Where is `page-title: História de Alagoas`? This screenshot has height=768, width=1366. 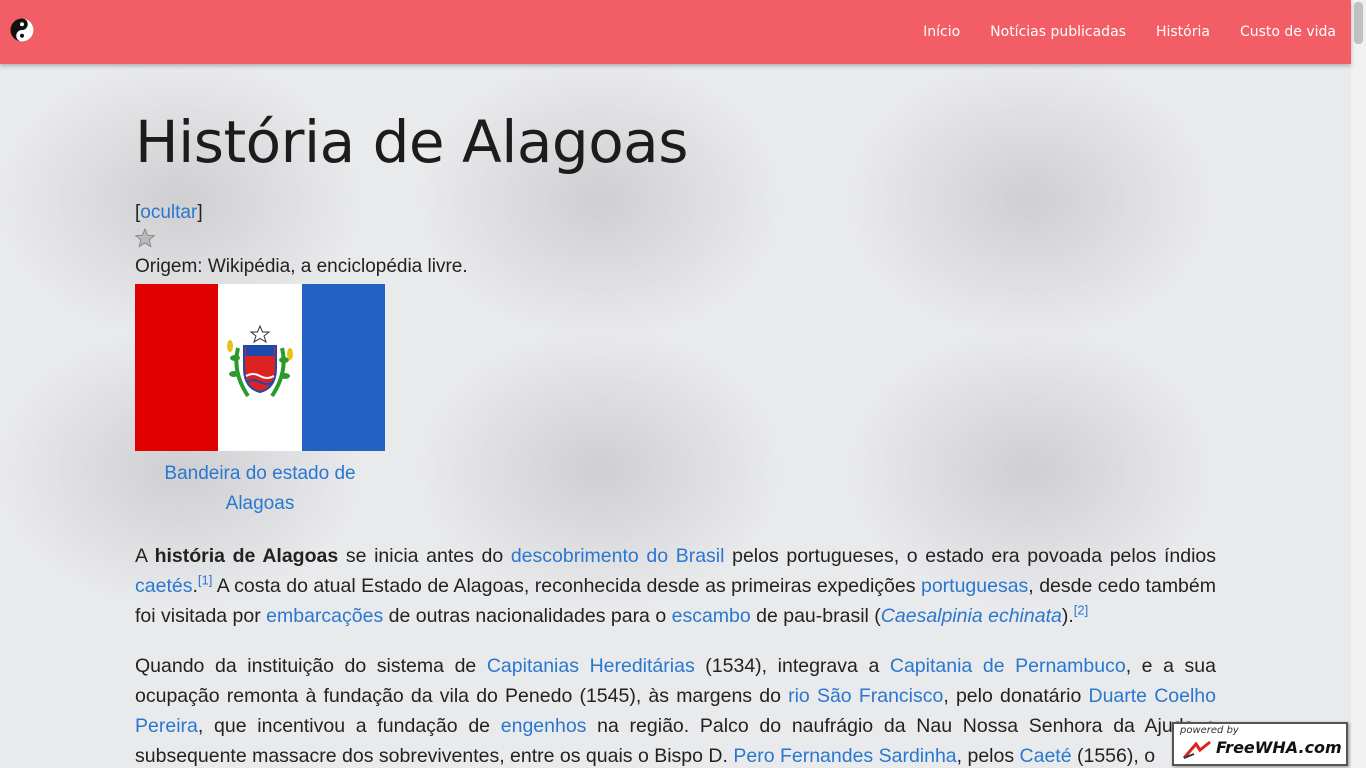
page-title: História de Alagoas is located at coordinates (411, 142).